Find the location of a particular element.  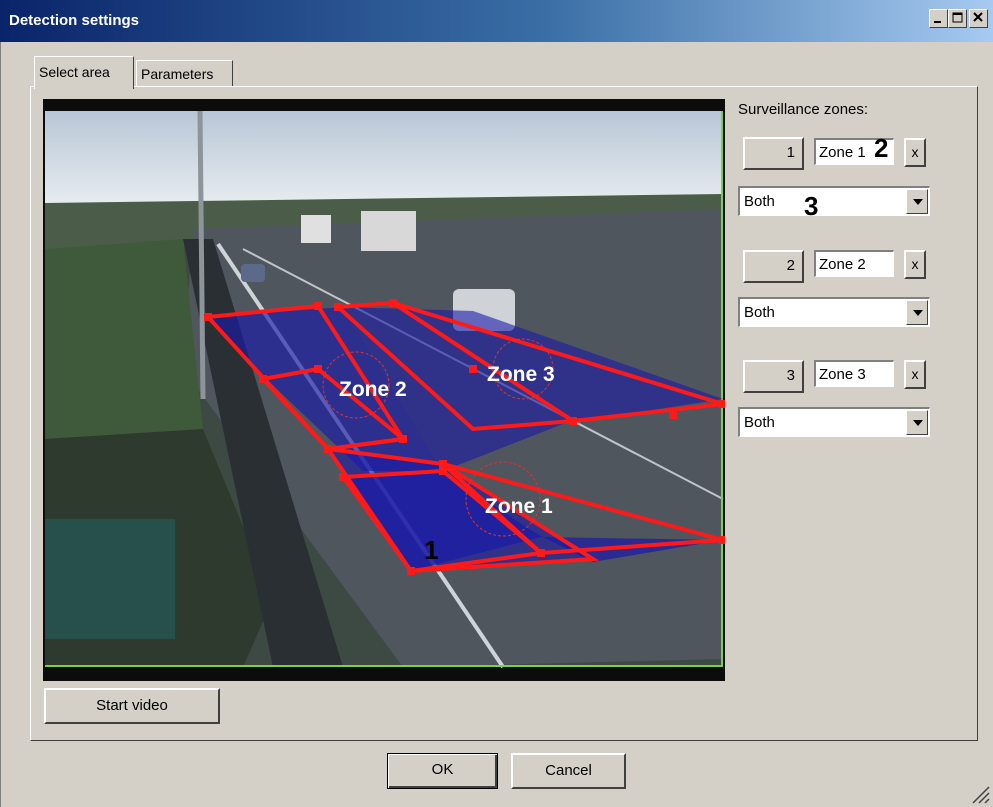

zone-2-remove-button: x is located at coordinates (915, 264).